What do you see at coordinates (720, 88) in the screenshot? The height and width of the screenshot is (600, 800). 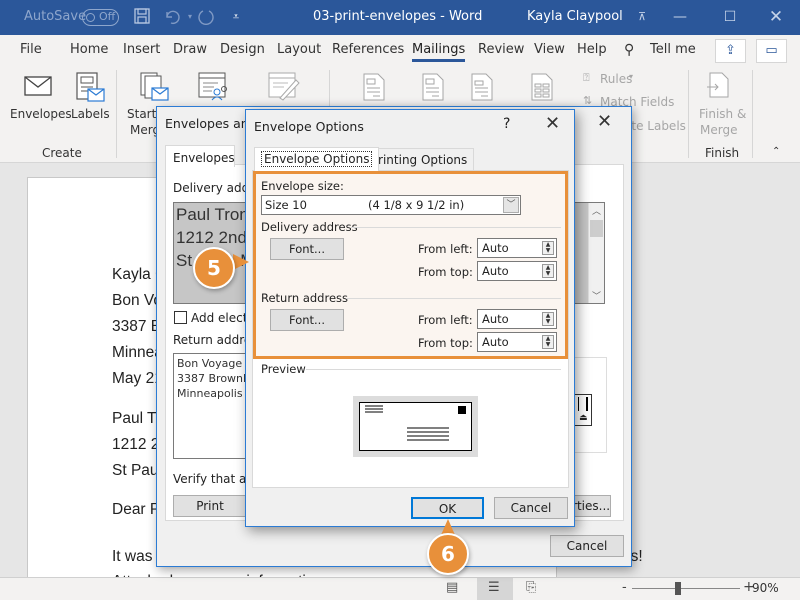 I see `finish-merge-icon` at bounding box center [720, 88].